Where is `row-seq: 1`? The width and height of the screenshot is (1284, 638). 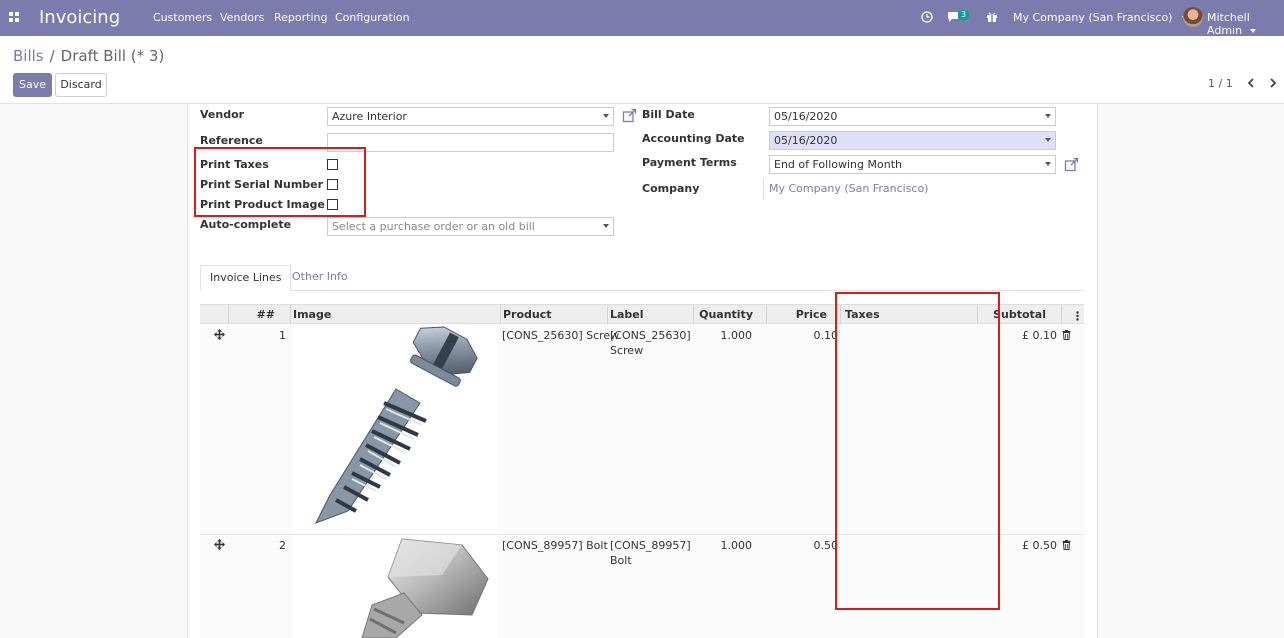 row-seq: 1 is located at coordinates (282, 335).